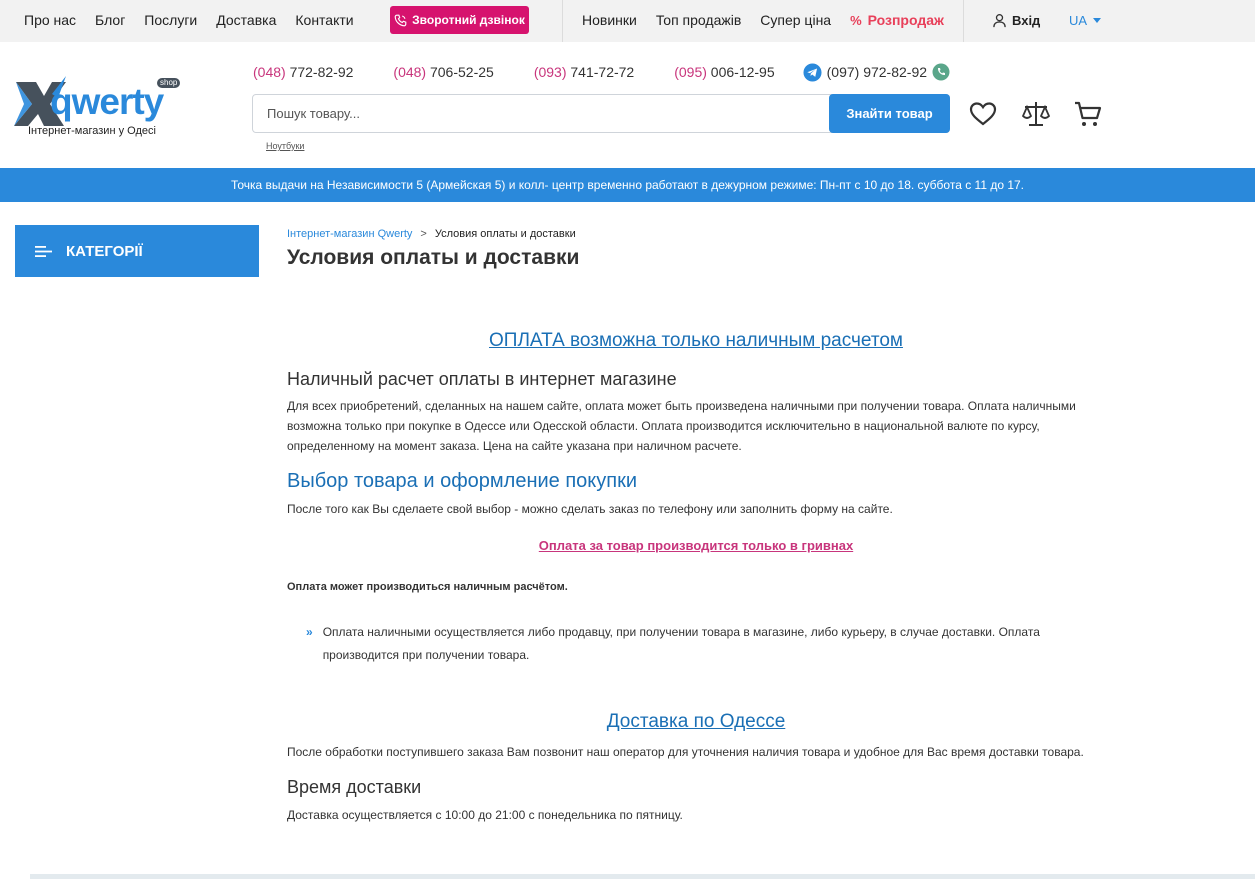  I want to click on nav-about: Про нас, so click(50, 20).